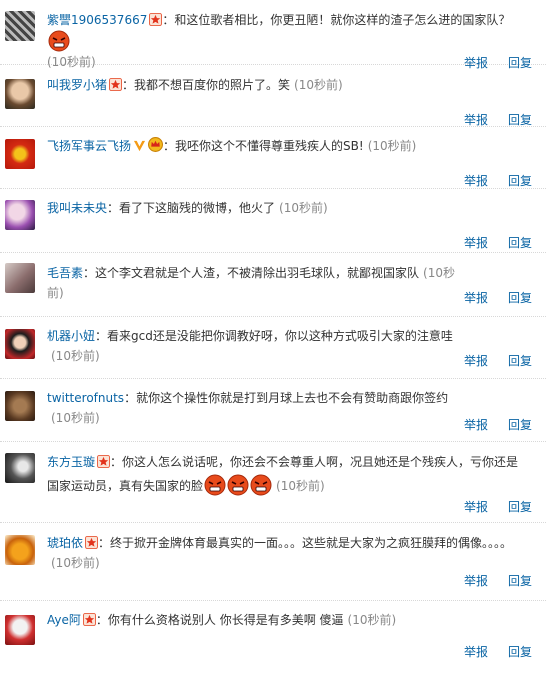 The image size is (546, 680). What do you see at coordinates (206, 85) in the screenshot?
I see `comment-text: ：我都不想百度你的照片了。笑` at bounding box center [206, 85].